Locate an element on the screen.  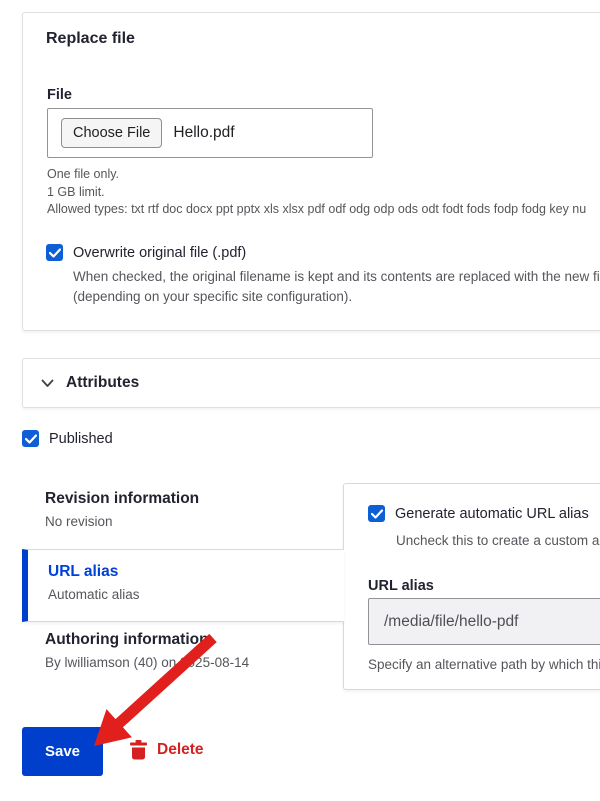
tab-title: Authoring information is located at coordinates (127, 639).